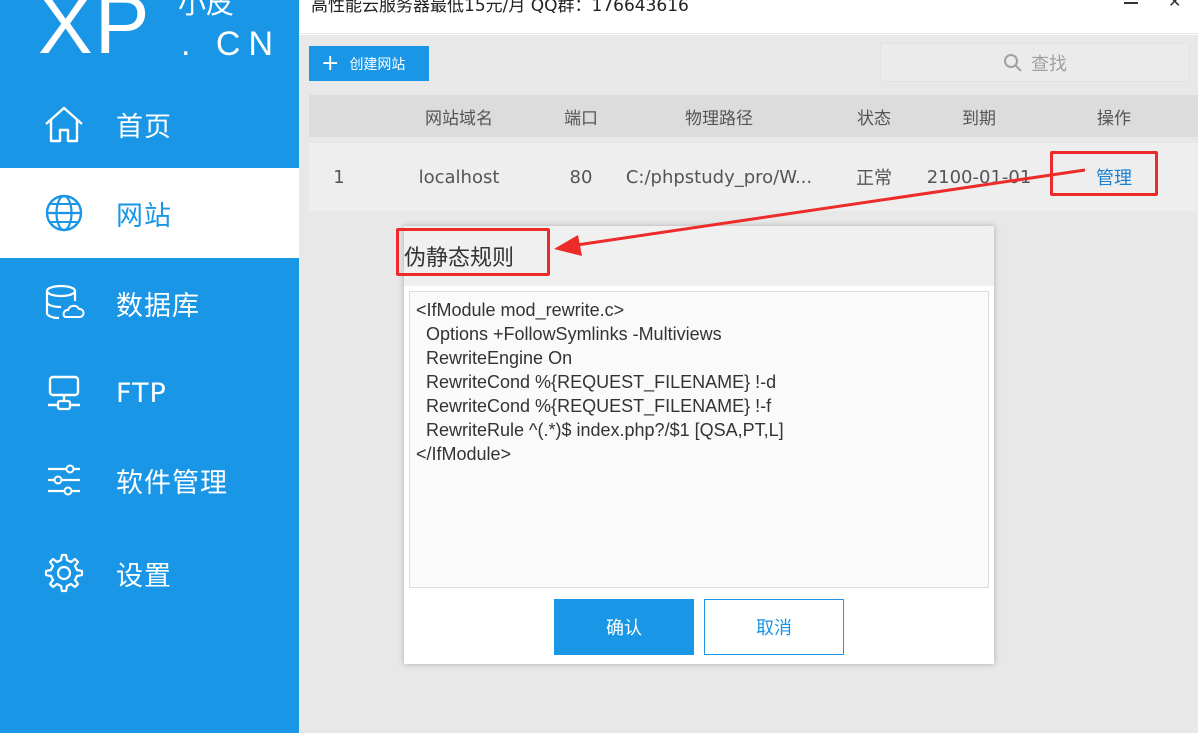  What do you see at coordinates (581, 118) in the screenshot?
I see `column-header-port: 端口` at bounding box center [581, 118].